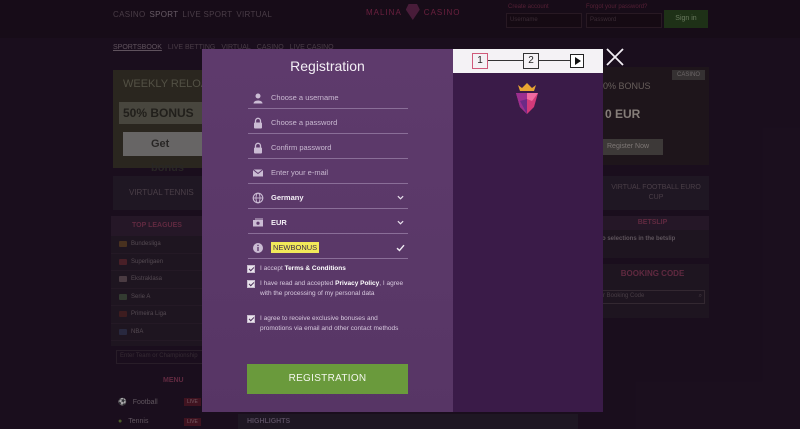 The image size is (800, 429). I want to click on privacy-policy-link: Privacy Policy, so click(357, 283).